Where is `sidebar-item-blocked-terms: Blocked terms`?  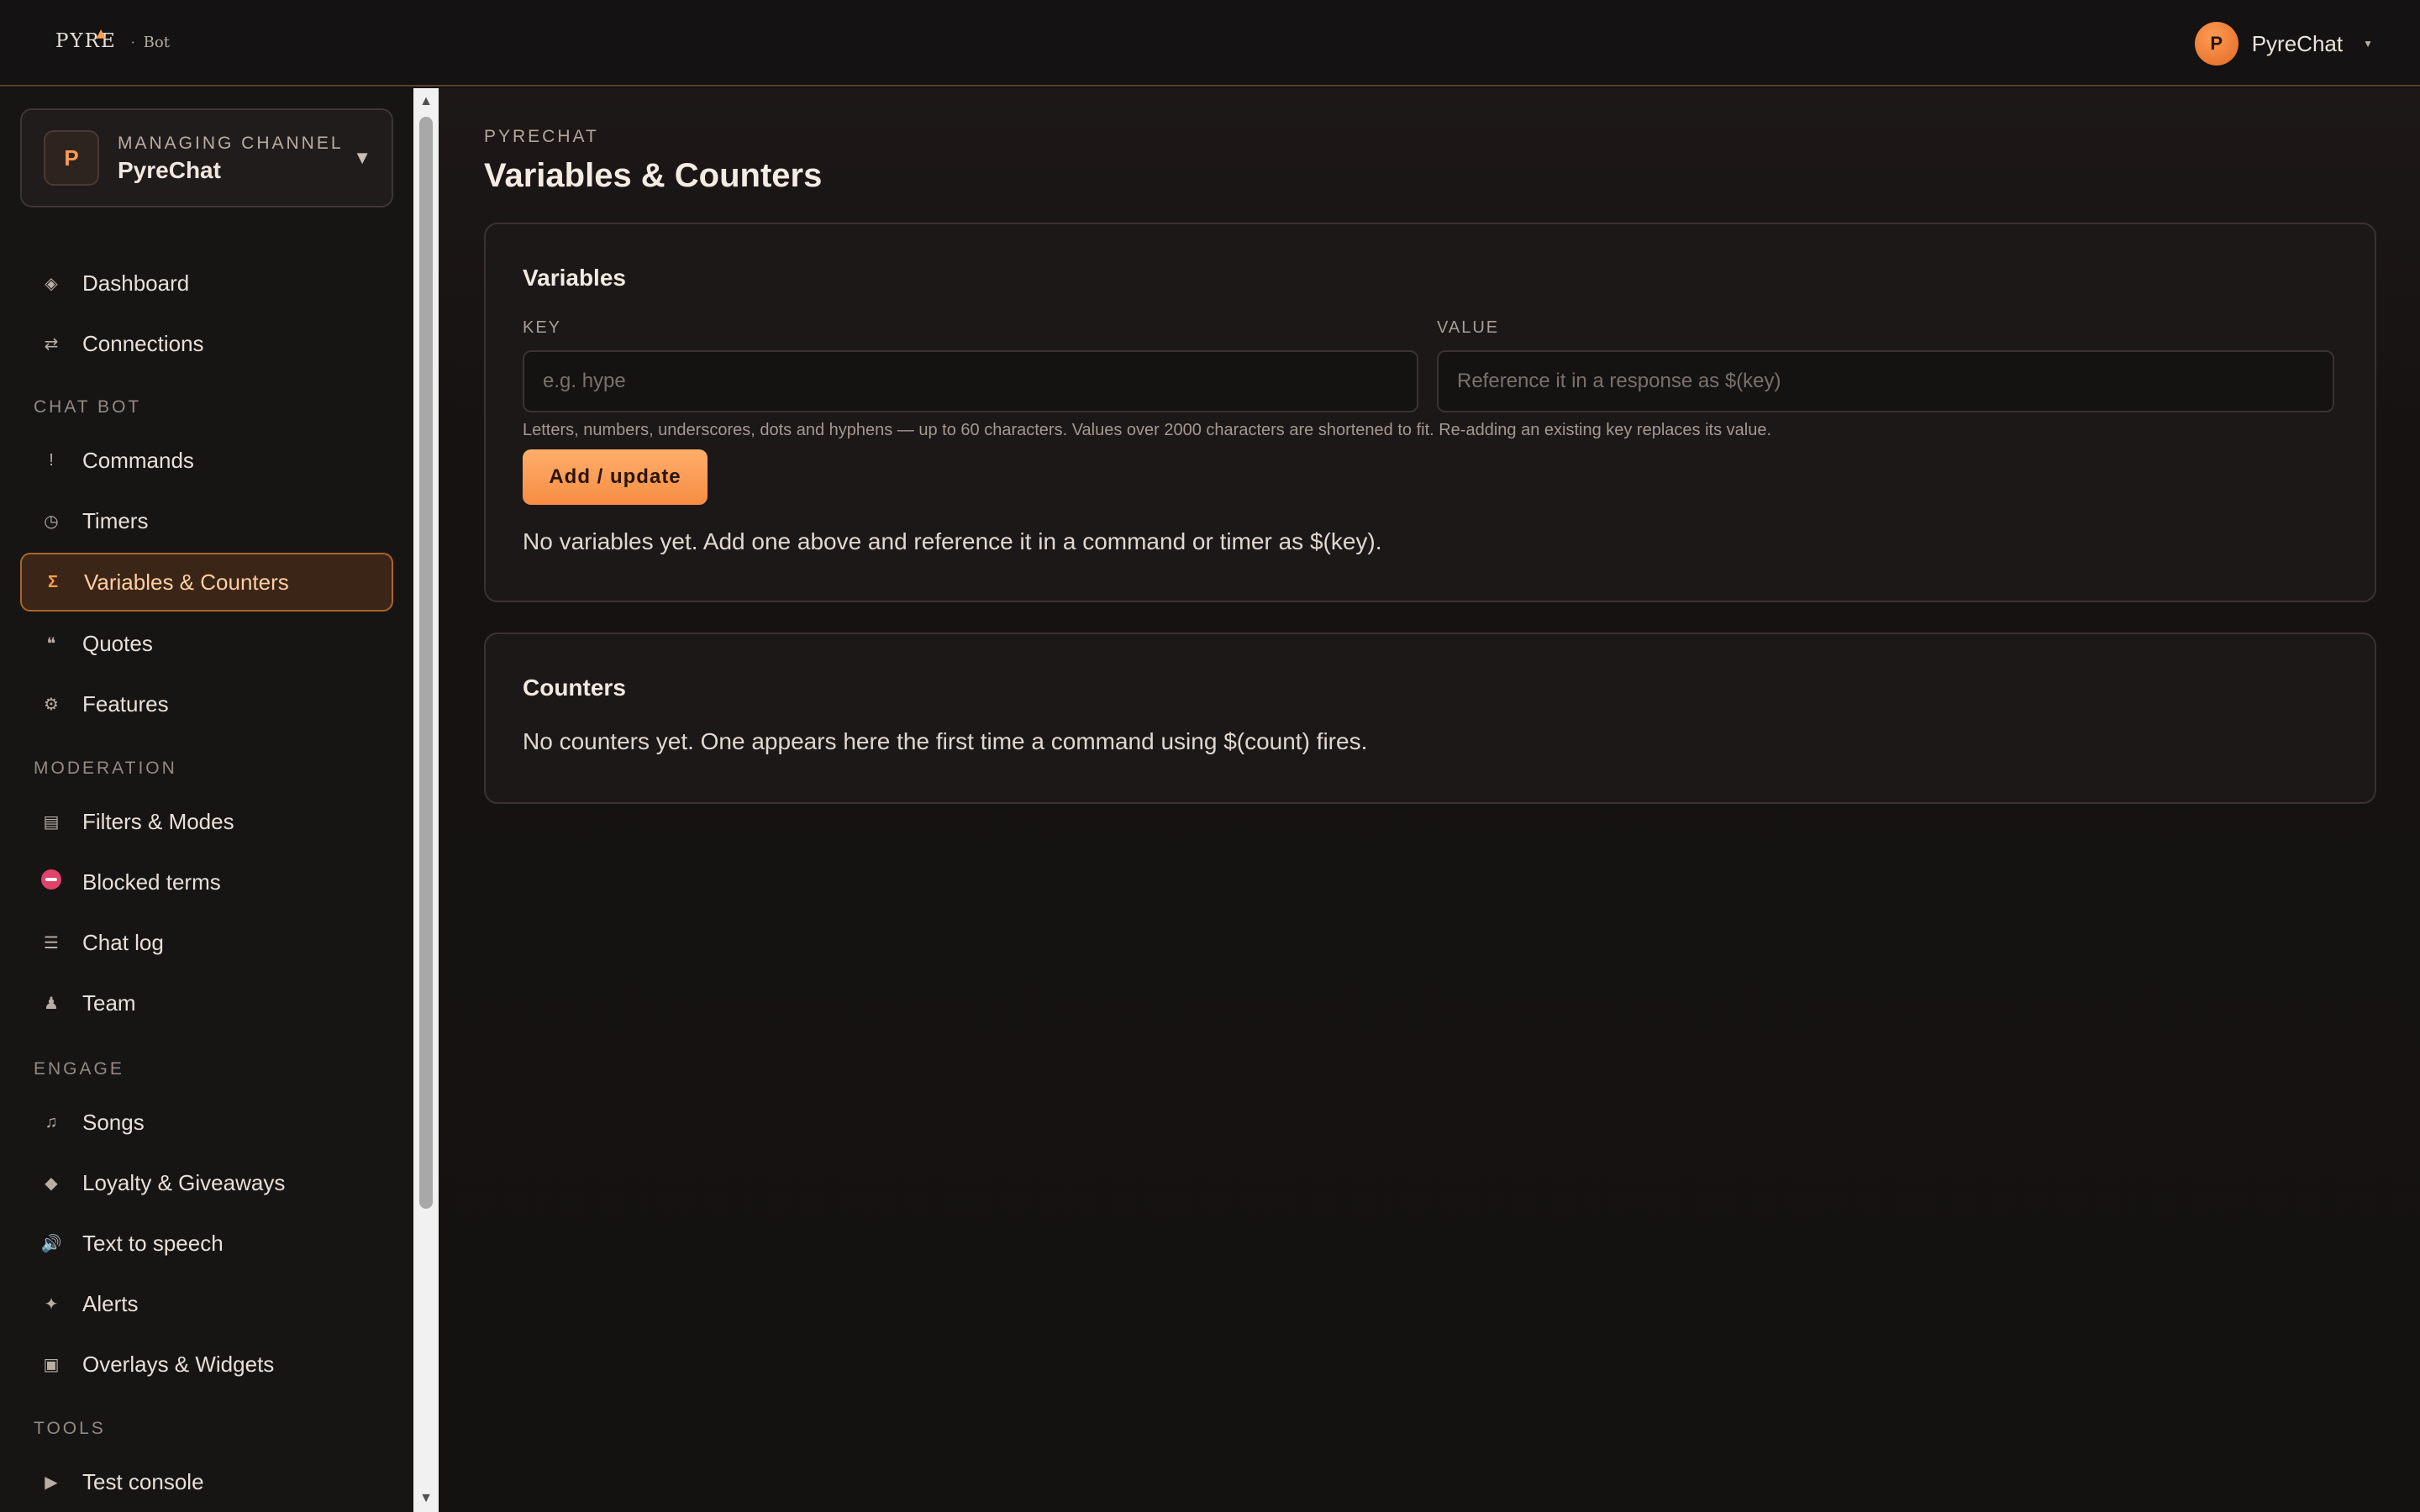 sidebar-item-blocked-terms: Blocked terms is located at coordinates (206, 882).